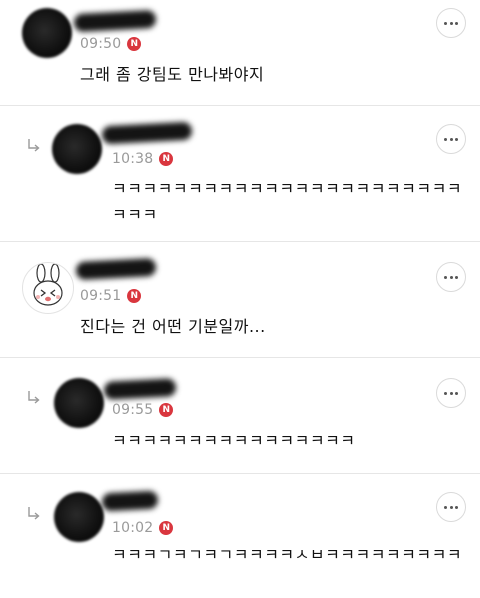 This screenshot has width=480, height=598. What do you see at coordinates (172, 74) in the screenshot?
I see `comment-text: 그래 좀 강팀도 만나봐야지` at bounding box center [172, 74].